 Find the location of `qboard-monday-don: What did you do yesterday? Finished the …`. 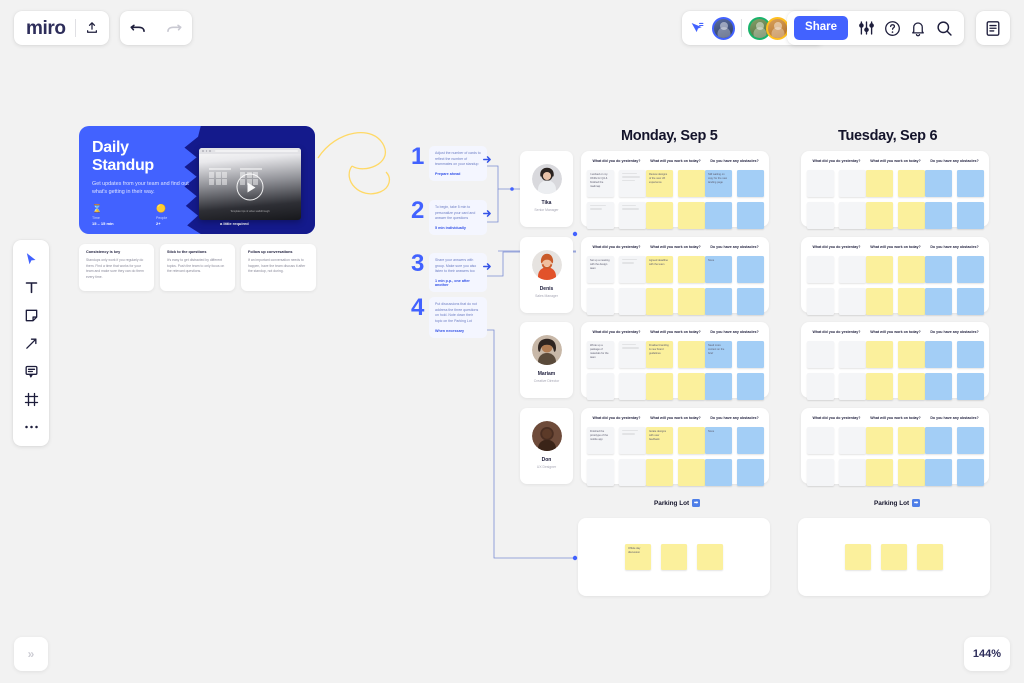

qboard-monday-don: What did you do yesterday? Finished the … is located at coordinates (675, 447).